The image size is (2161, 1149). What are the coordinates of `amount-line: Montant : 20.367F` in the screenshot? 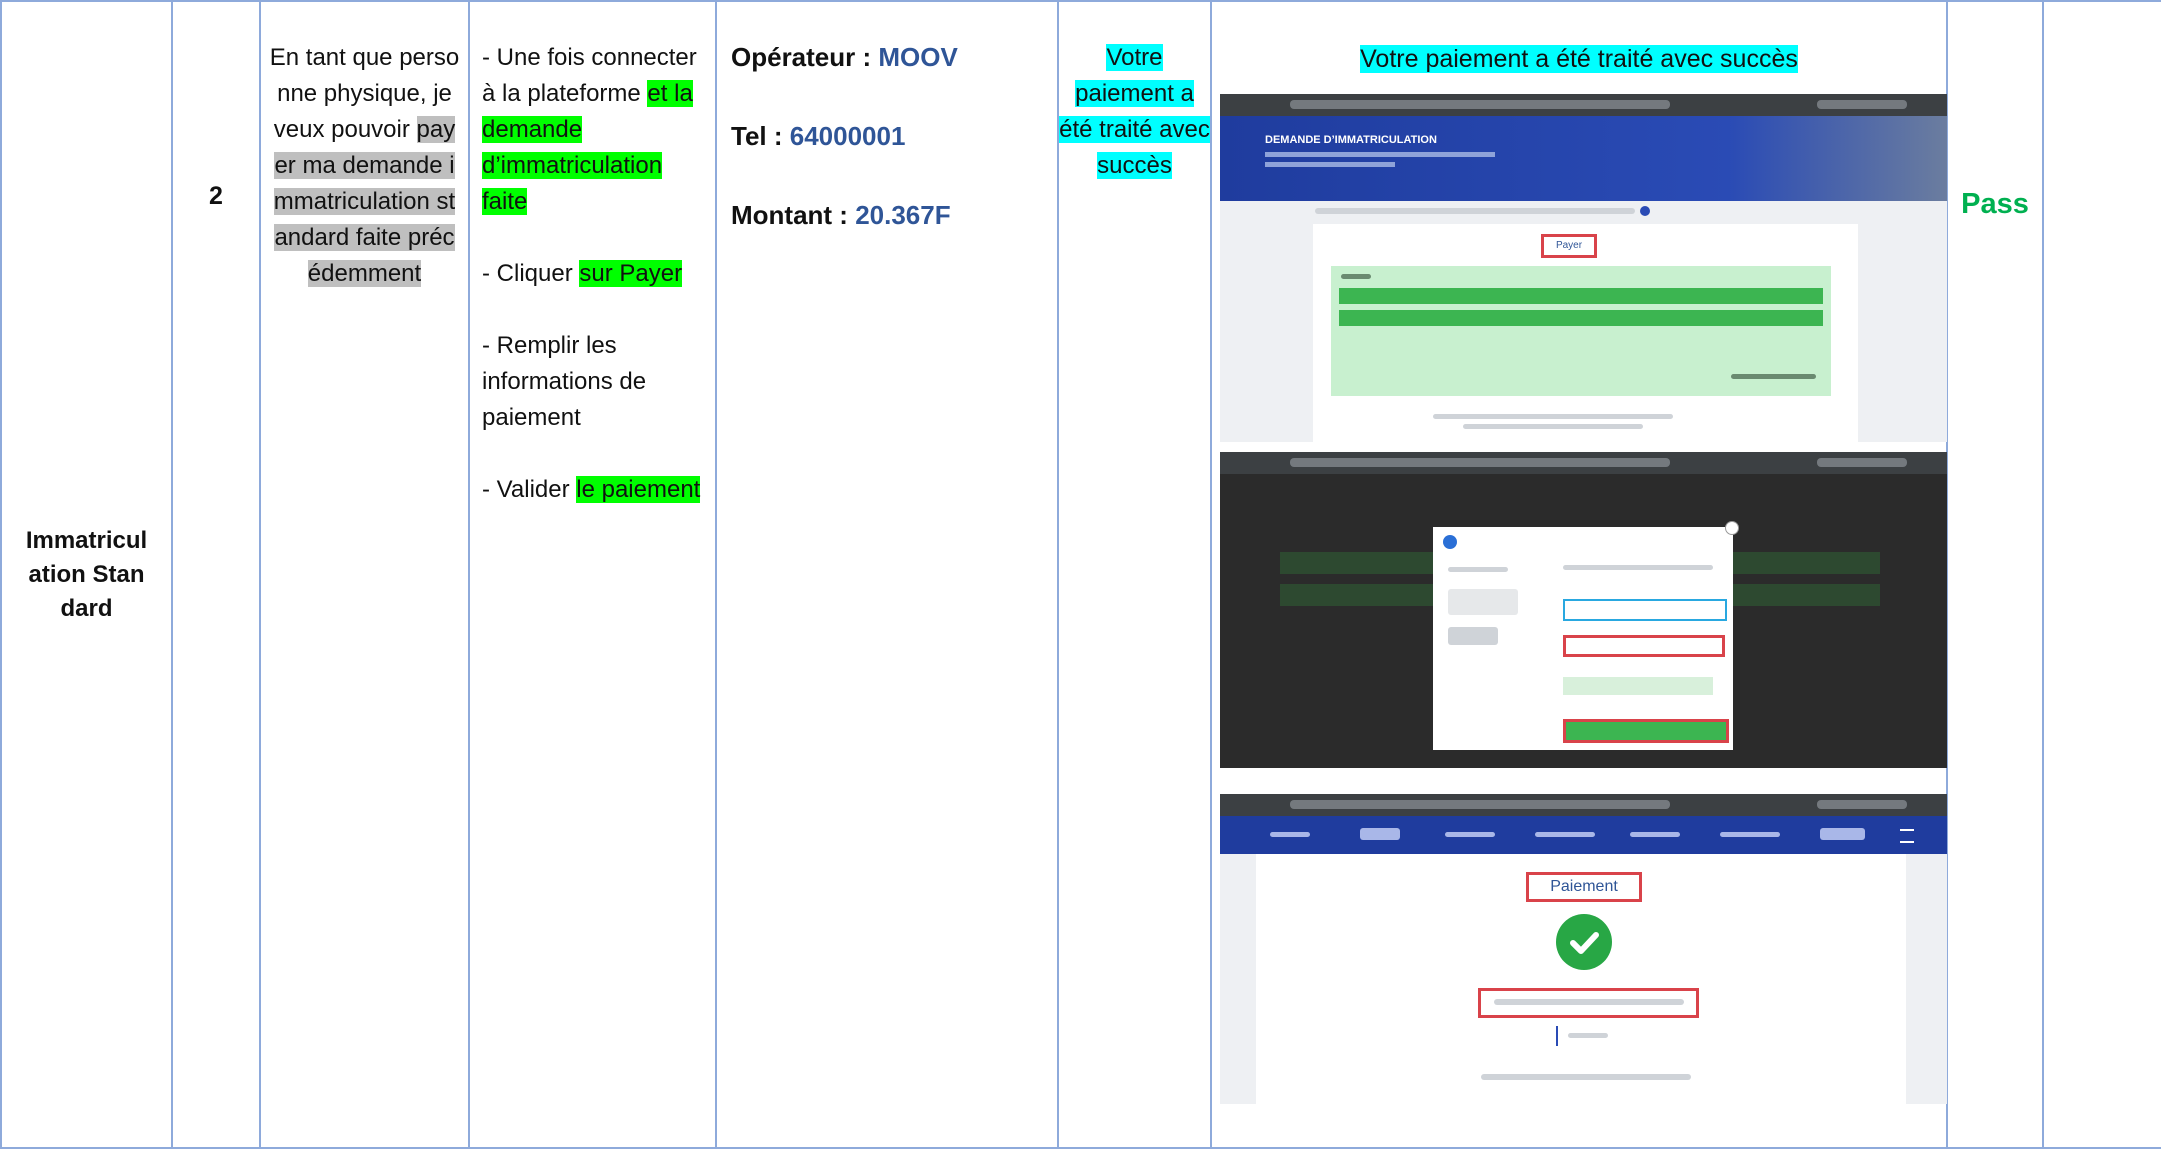 It's located at (894, 215).